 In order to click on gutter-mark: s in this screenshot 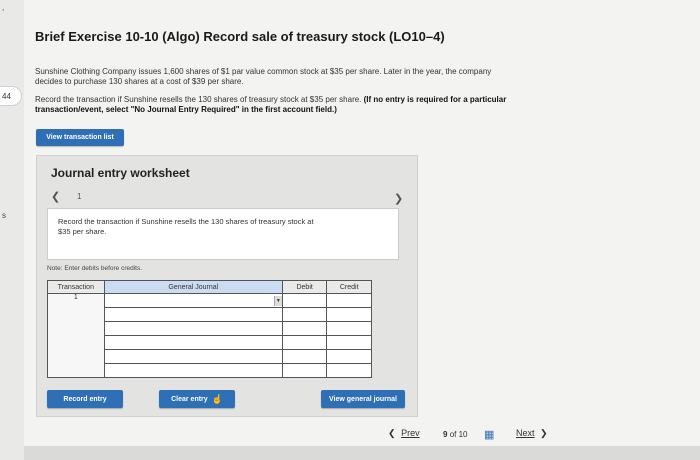, I will do `click(4, 215)`.